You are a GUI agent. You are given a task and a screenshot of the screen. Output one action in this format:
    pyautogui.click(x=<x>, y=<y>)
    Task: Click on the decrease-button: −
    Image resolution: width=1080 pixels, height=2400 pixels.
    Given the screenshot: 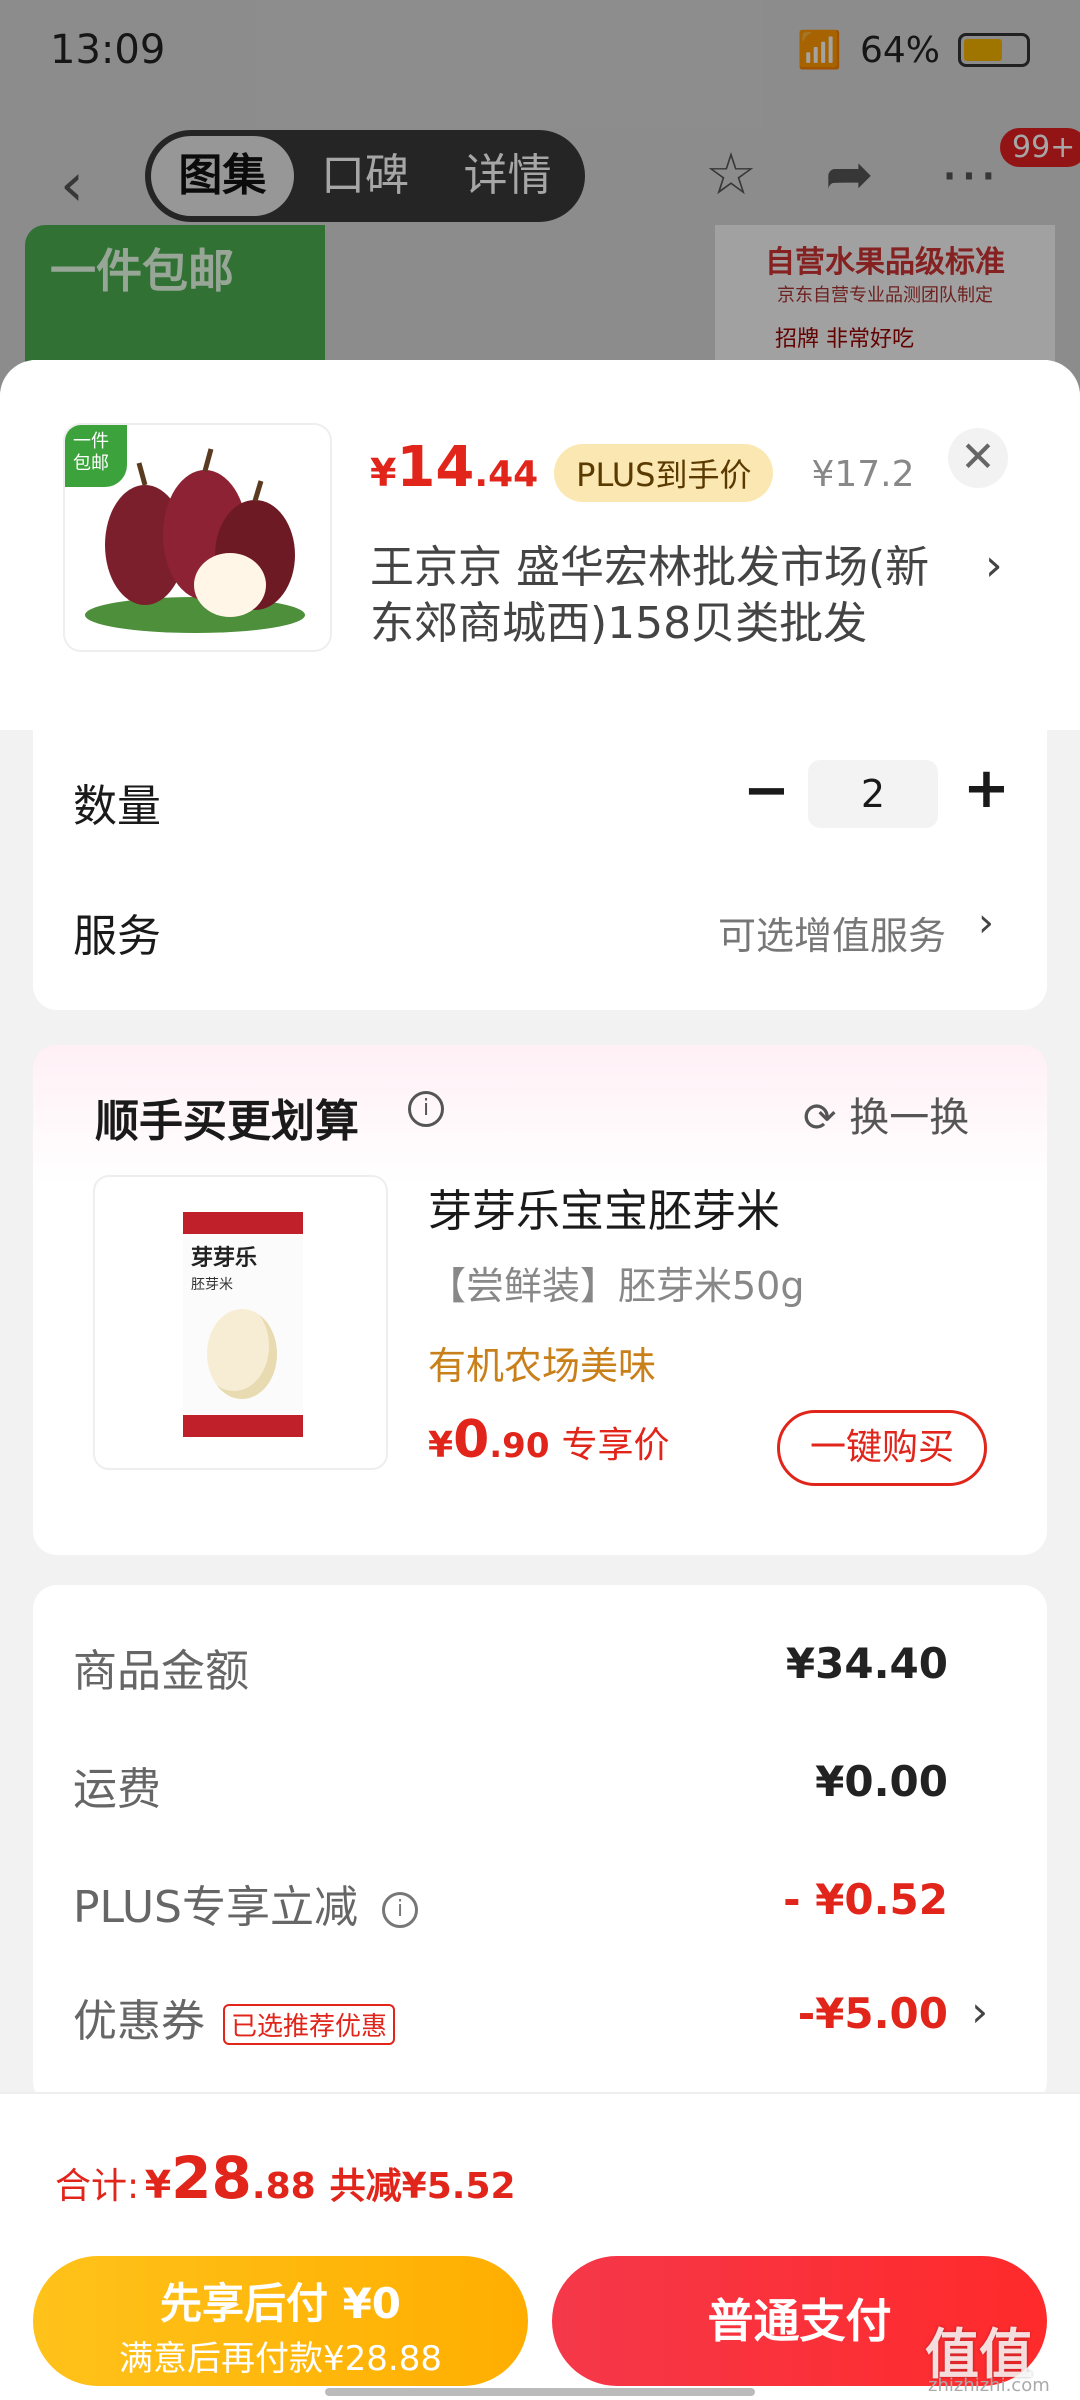 What is the action you would take?
    pyautogui.click(x=766, y=790)
    